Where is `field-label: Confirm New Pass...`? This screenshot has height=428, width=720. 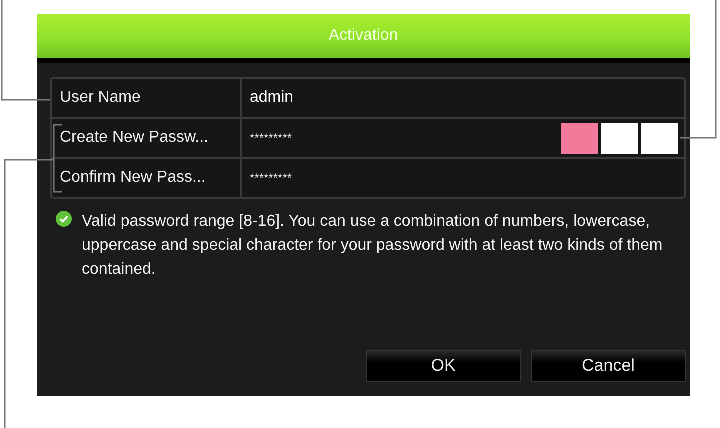
field-label: Confirm New Pass... is located at coordinates (147, 178).